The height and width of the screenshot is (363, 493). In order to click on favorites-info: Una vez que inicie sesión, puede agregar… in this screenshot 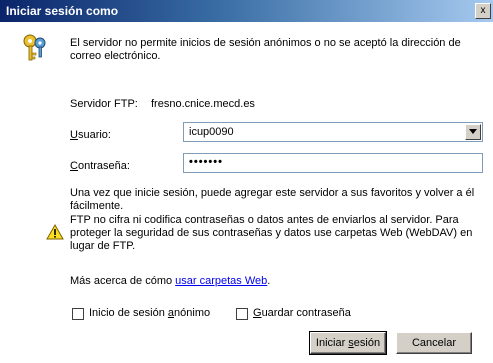, I will do `click(272, 199)`.